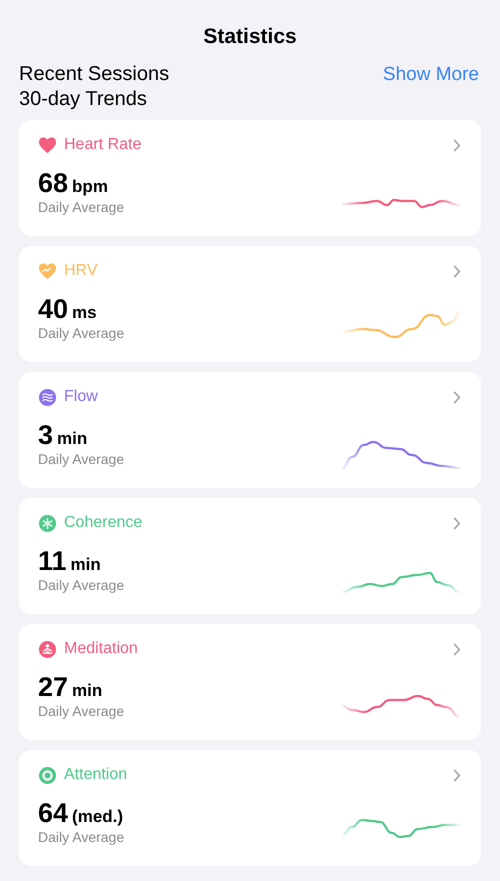 Image resolution: width=500 pixels, height=881 pixels. Describe the element at coordinates (81, 397) in the screenshot. I see `metric-title: Flow` at that location.